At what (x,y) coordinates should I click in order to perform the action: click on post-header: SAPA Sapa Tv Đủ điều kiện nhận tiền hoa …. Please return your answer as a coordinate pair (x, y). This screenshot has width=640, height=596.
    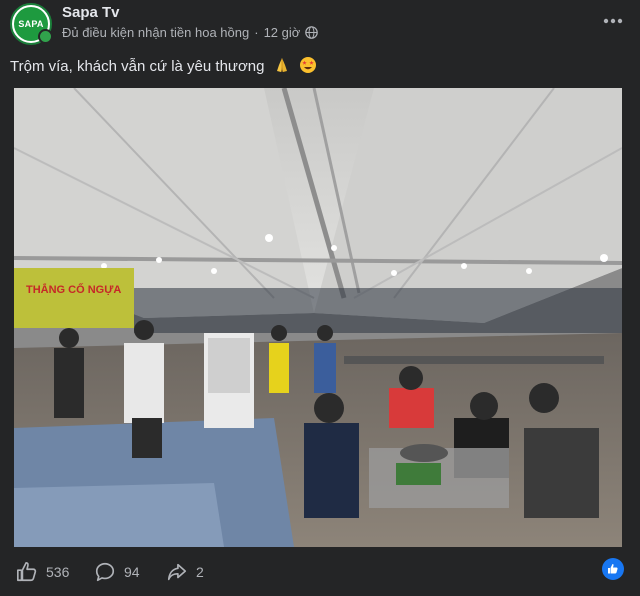
    Looking at the image, I should click on (320, 23).